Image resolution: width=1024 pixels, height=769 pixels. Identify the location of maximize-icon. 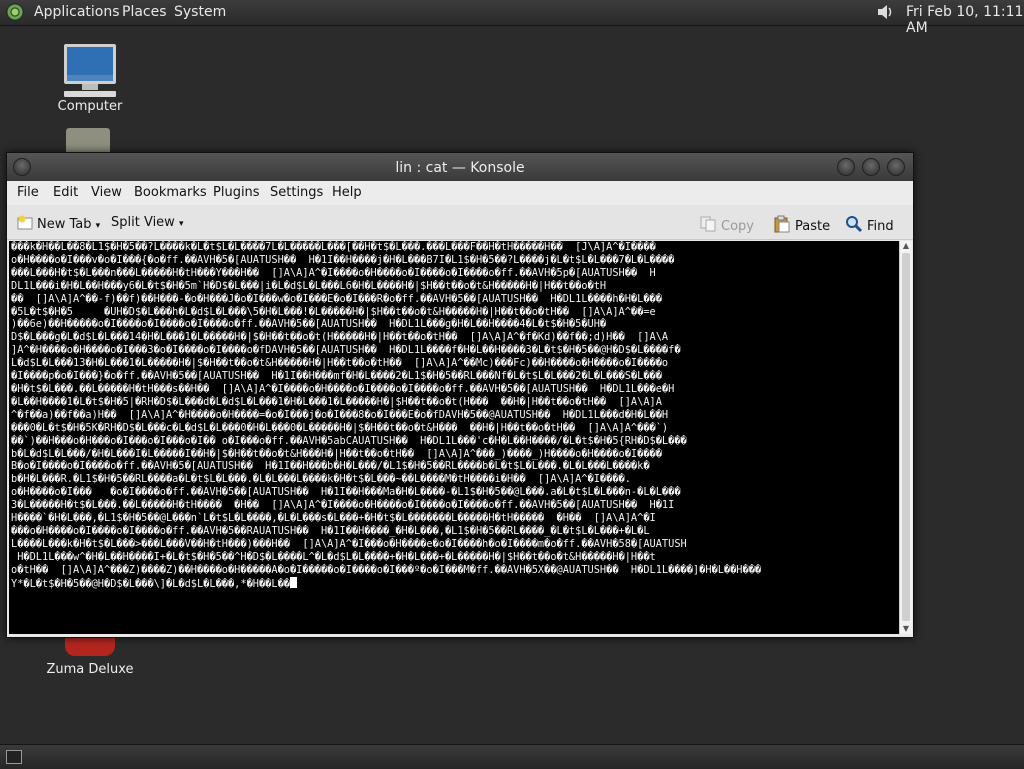
(871, 167).